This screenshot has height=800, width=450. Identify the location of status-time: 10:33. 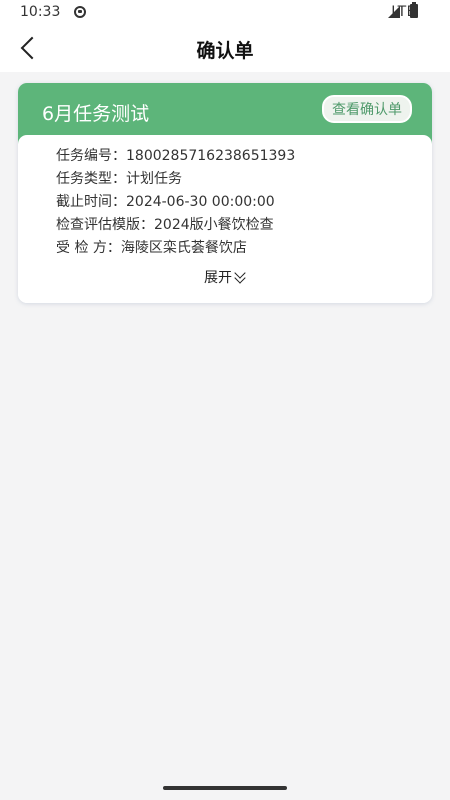
(40, 12).